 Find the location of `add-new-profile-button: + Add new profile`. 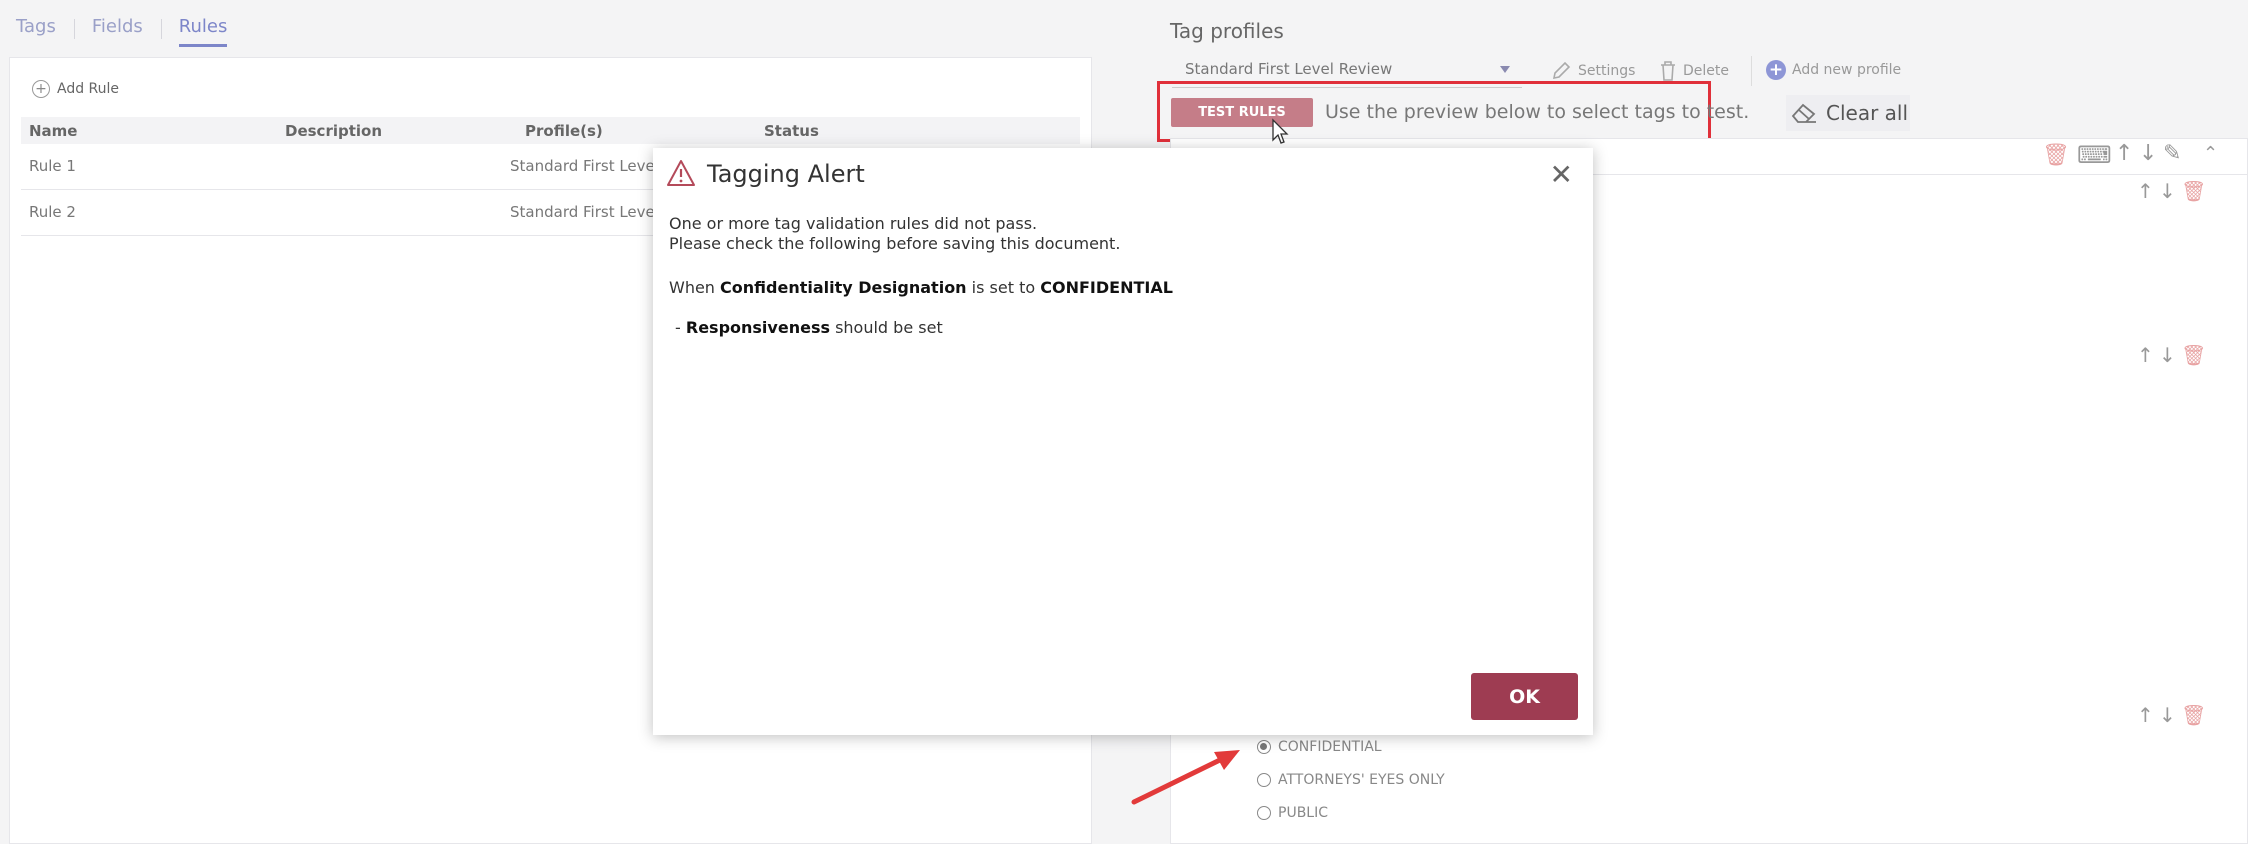

add-new-profile-button: + Add new profile is located at coordinates (1833, 70).